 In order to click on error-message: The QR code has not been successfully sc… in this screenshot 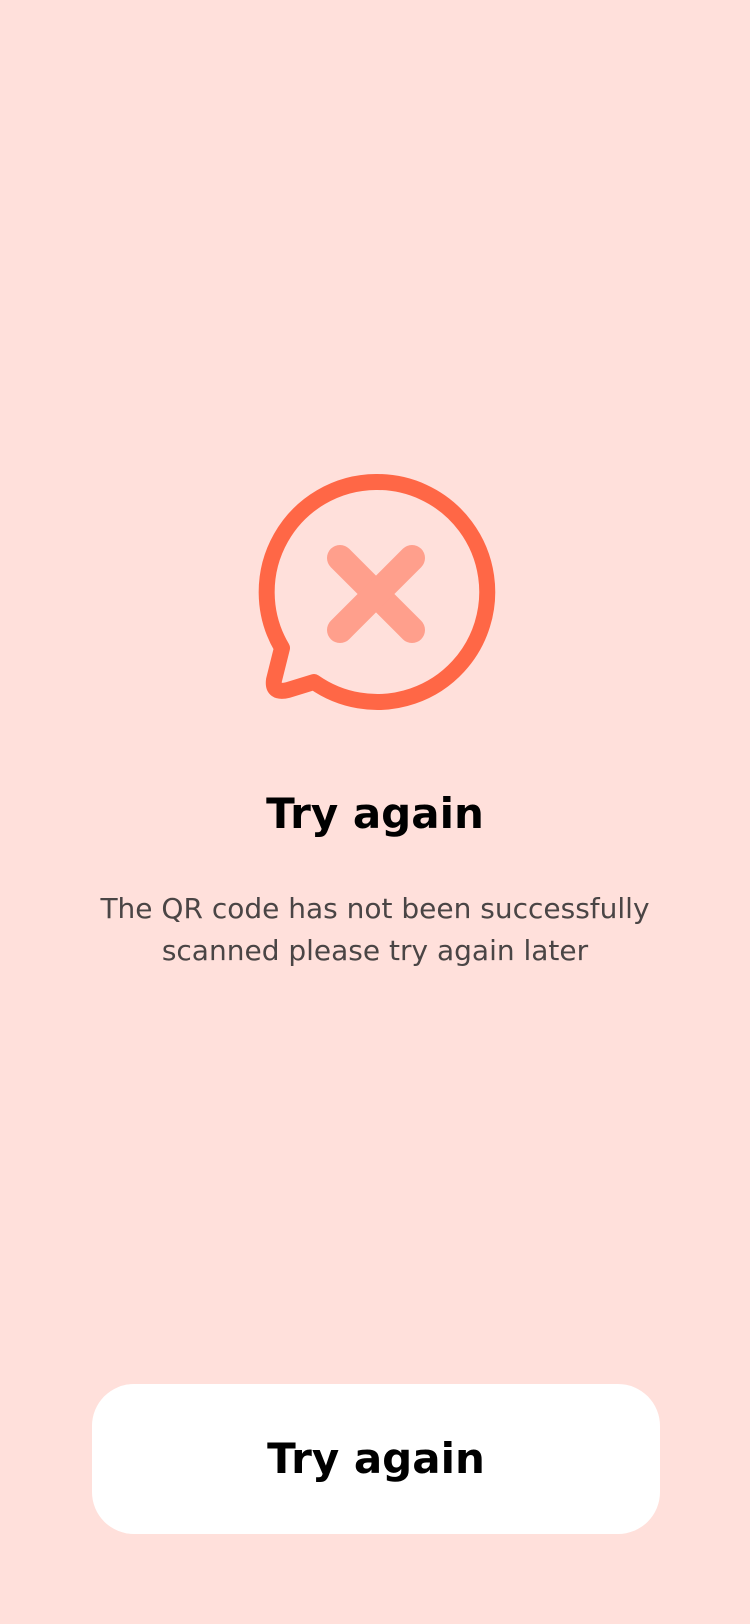, I will do `click(375, 929)`.